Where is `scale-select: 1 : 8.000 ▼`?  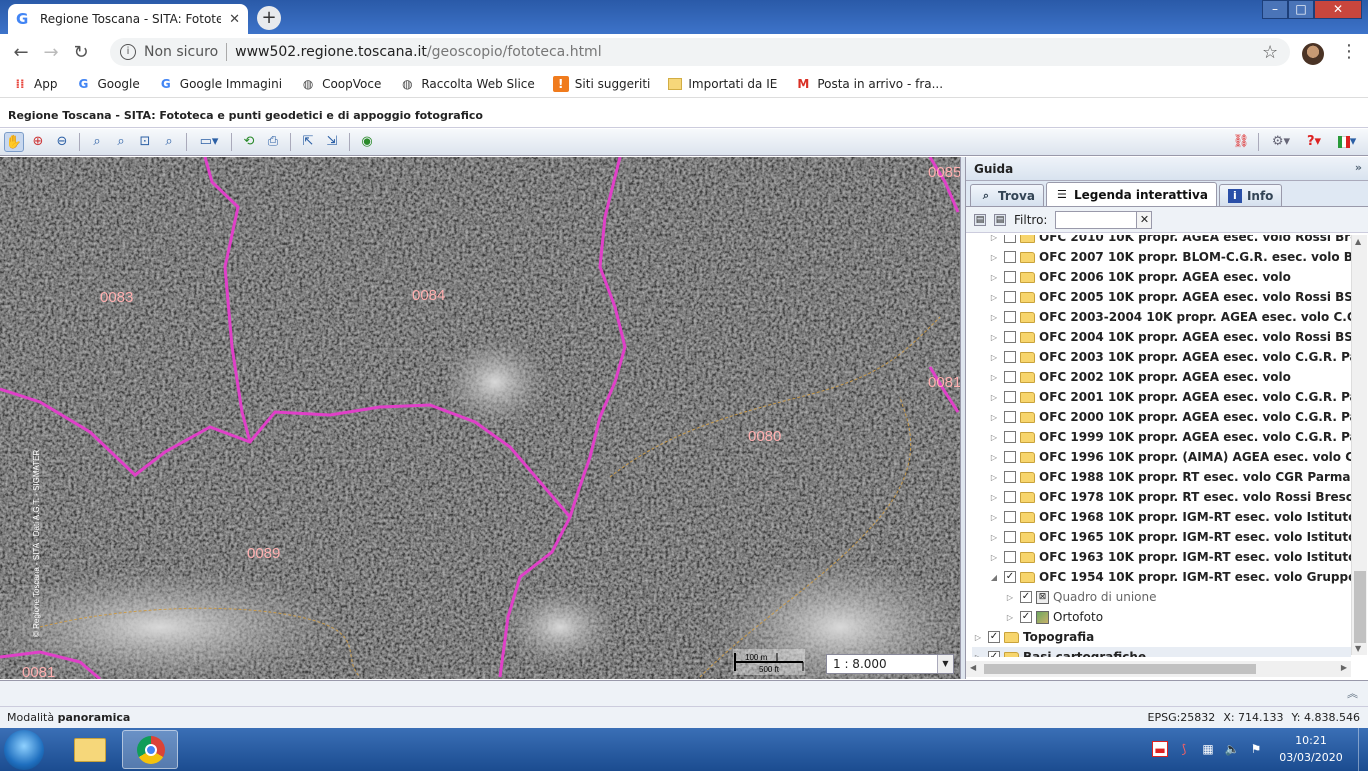
scale-select: 1 : 8.000 ▼ is located at coordinates (890, 664).